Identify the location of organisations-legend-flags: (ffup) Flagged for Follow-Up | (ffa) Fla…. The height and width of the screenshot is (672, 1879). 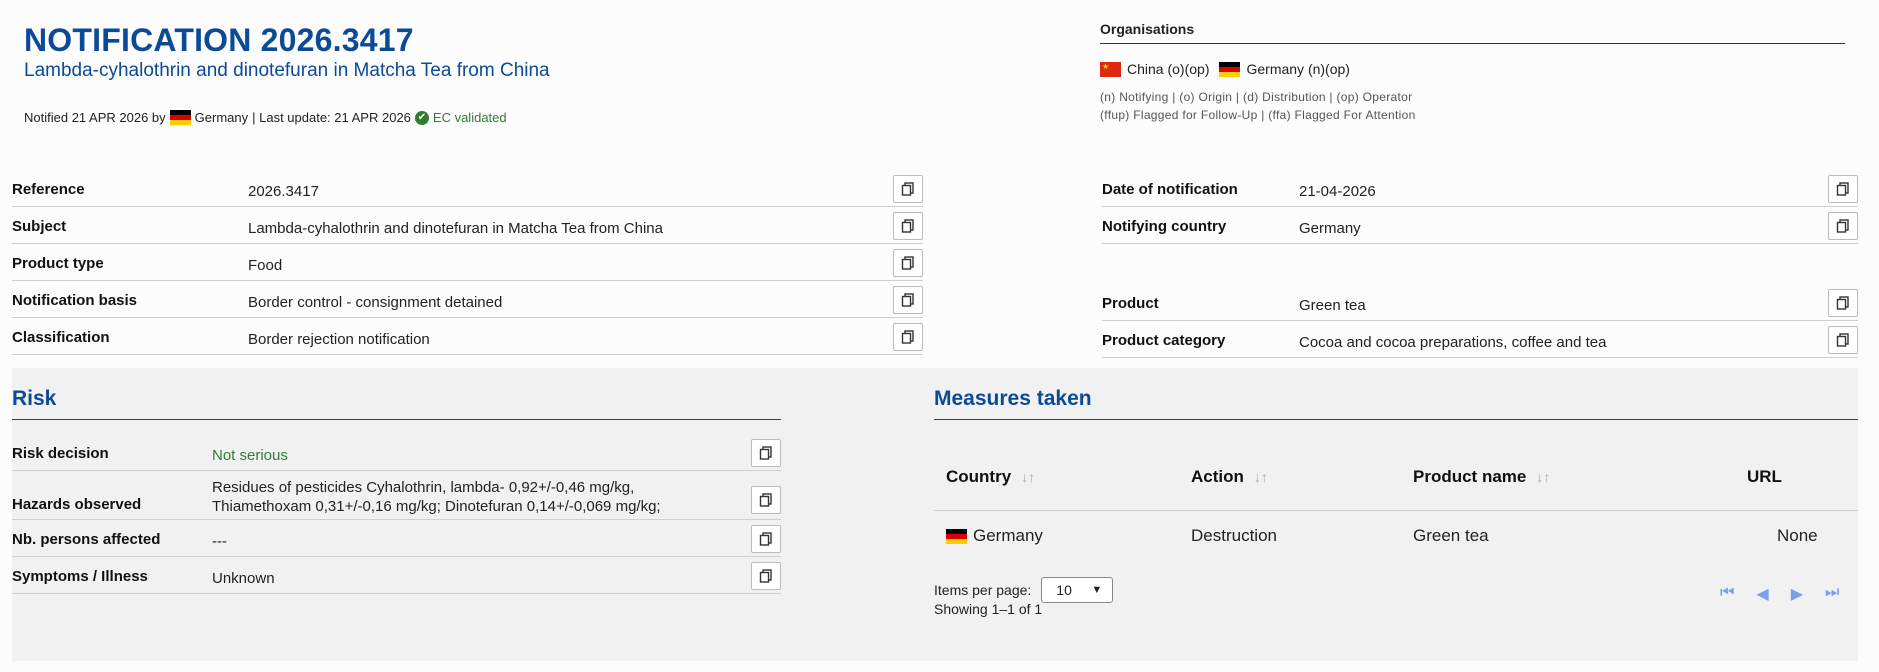
(1258, 115).